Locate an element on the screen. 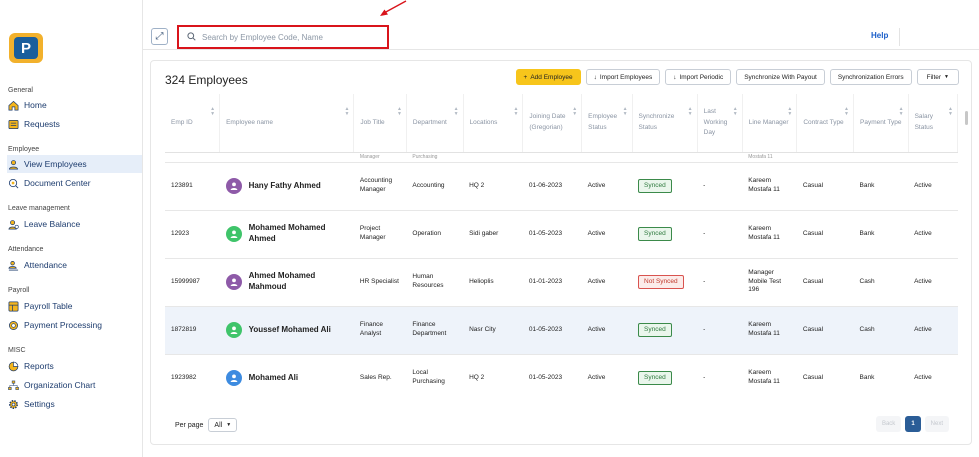 This screenshot has width=979, height=457. column-header: Locations ▲ ▼ is located at coordinates (493, 123).